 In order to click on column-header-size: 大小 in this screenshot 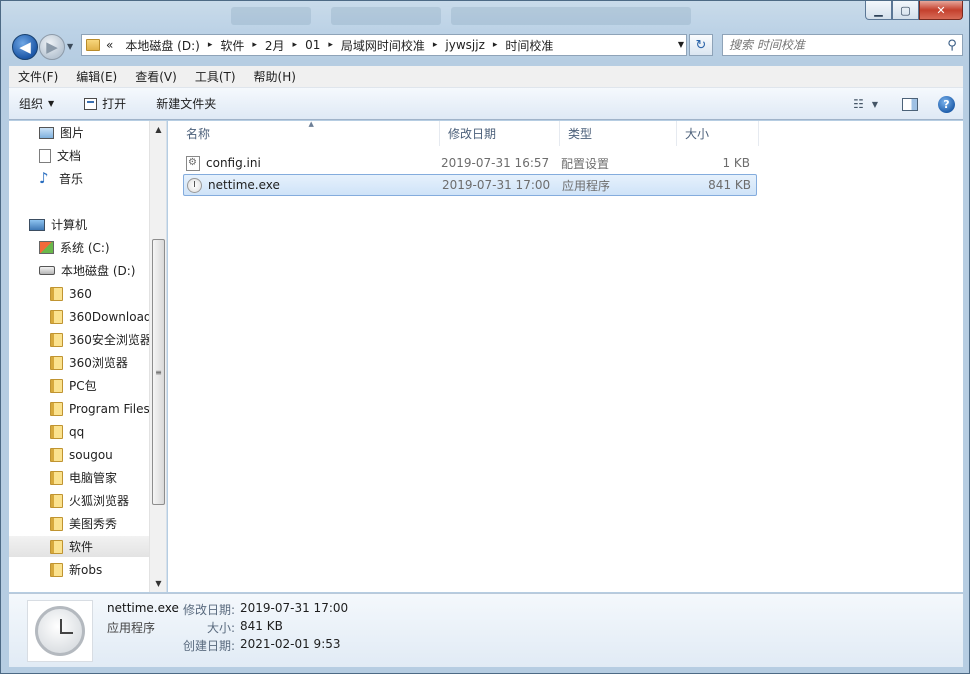, I will do `click(718, 133)`.